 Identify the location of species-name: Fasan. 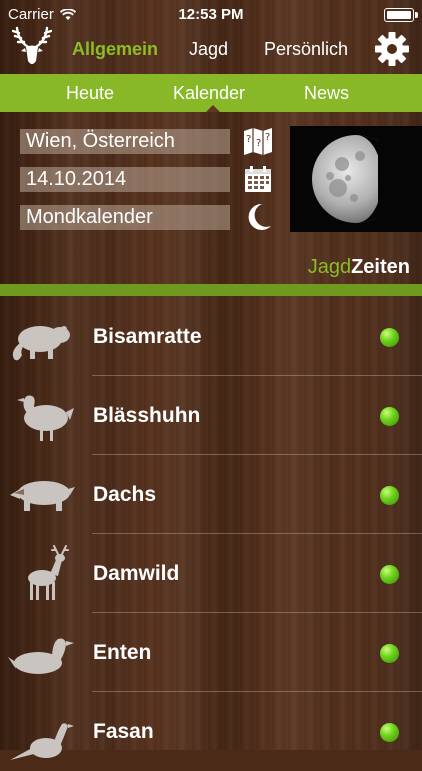
(123, 731).